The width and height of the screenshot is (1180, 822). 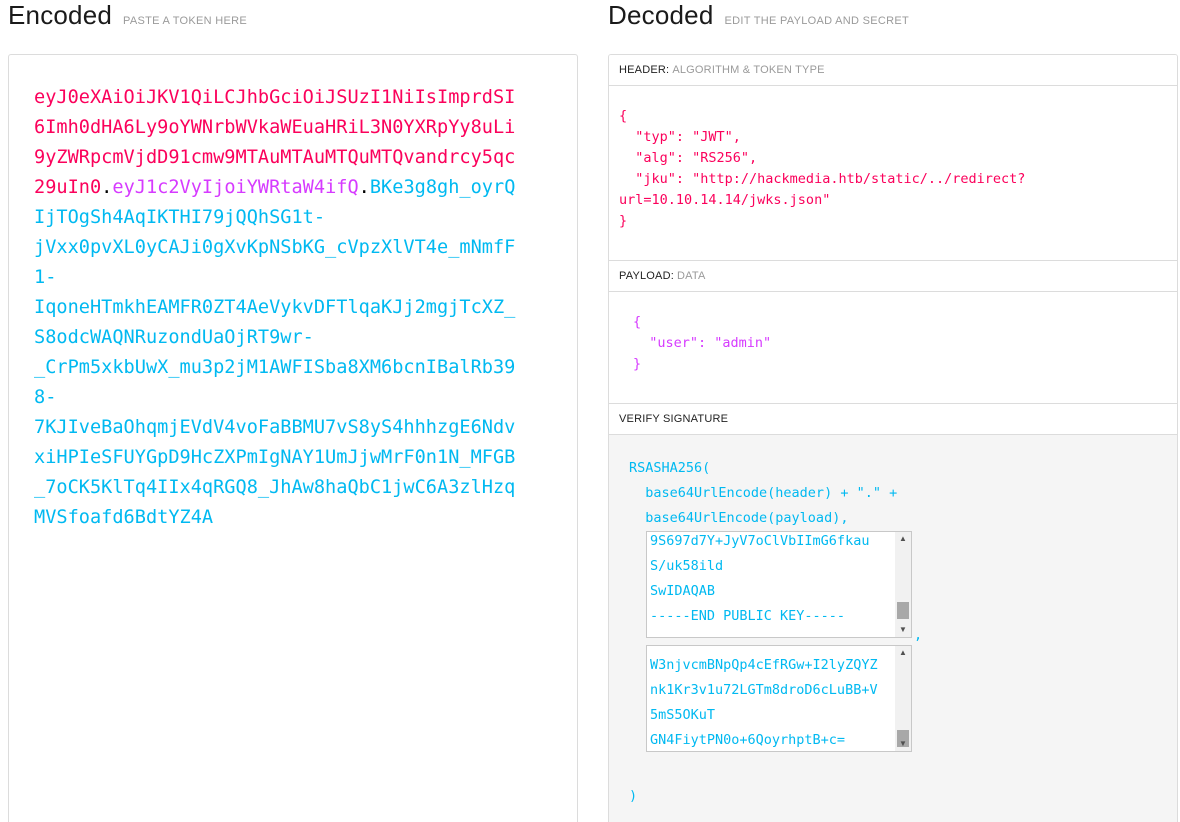 I want to click on encoded-title: Encoded, so click(x=60, y=15).